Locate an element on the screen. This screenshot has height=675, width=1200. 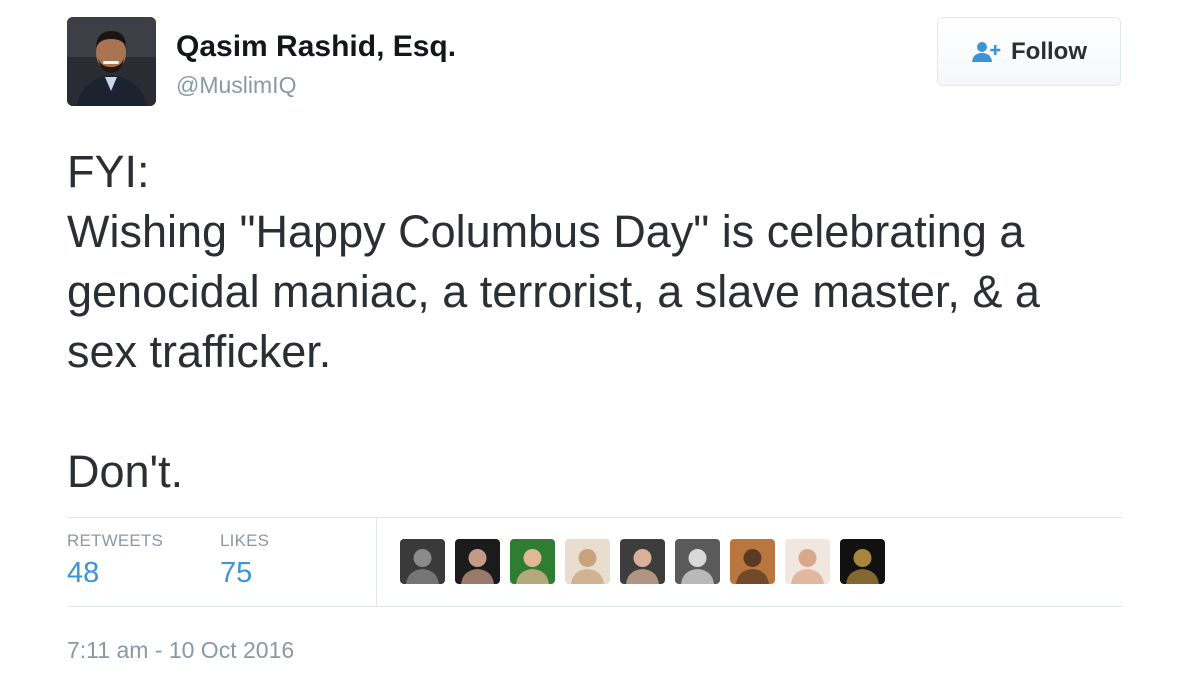
likes-stat: LIKES 75 is located at coordinates (244, 560).